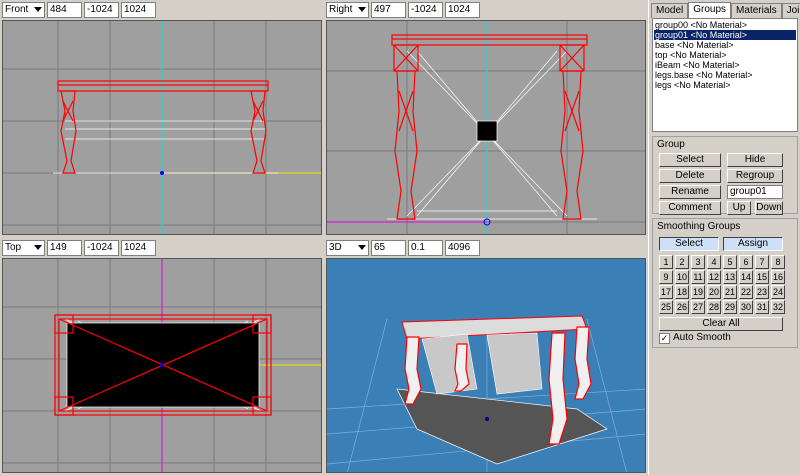  What do you see at coordinates (698, 262) in the screenshot?
I see `smoothing-group-button: 3` at bounding box center [698, 262].